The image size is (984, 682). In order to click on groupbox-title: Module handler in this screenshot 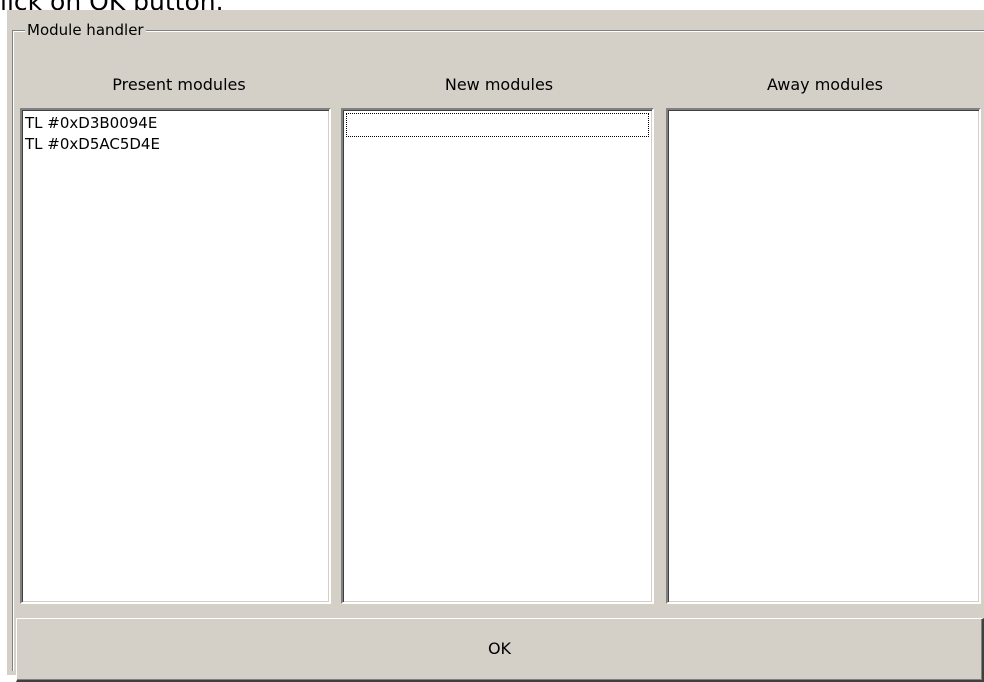, I will do `click(85, 30)`.